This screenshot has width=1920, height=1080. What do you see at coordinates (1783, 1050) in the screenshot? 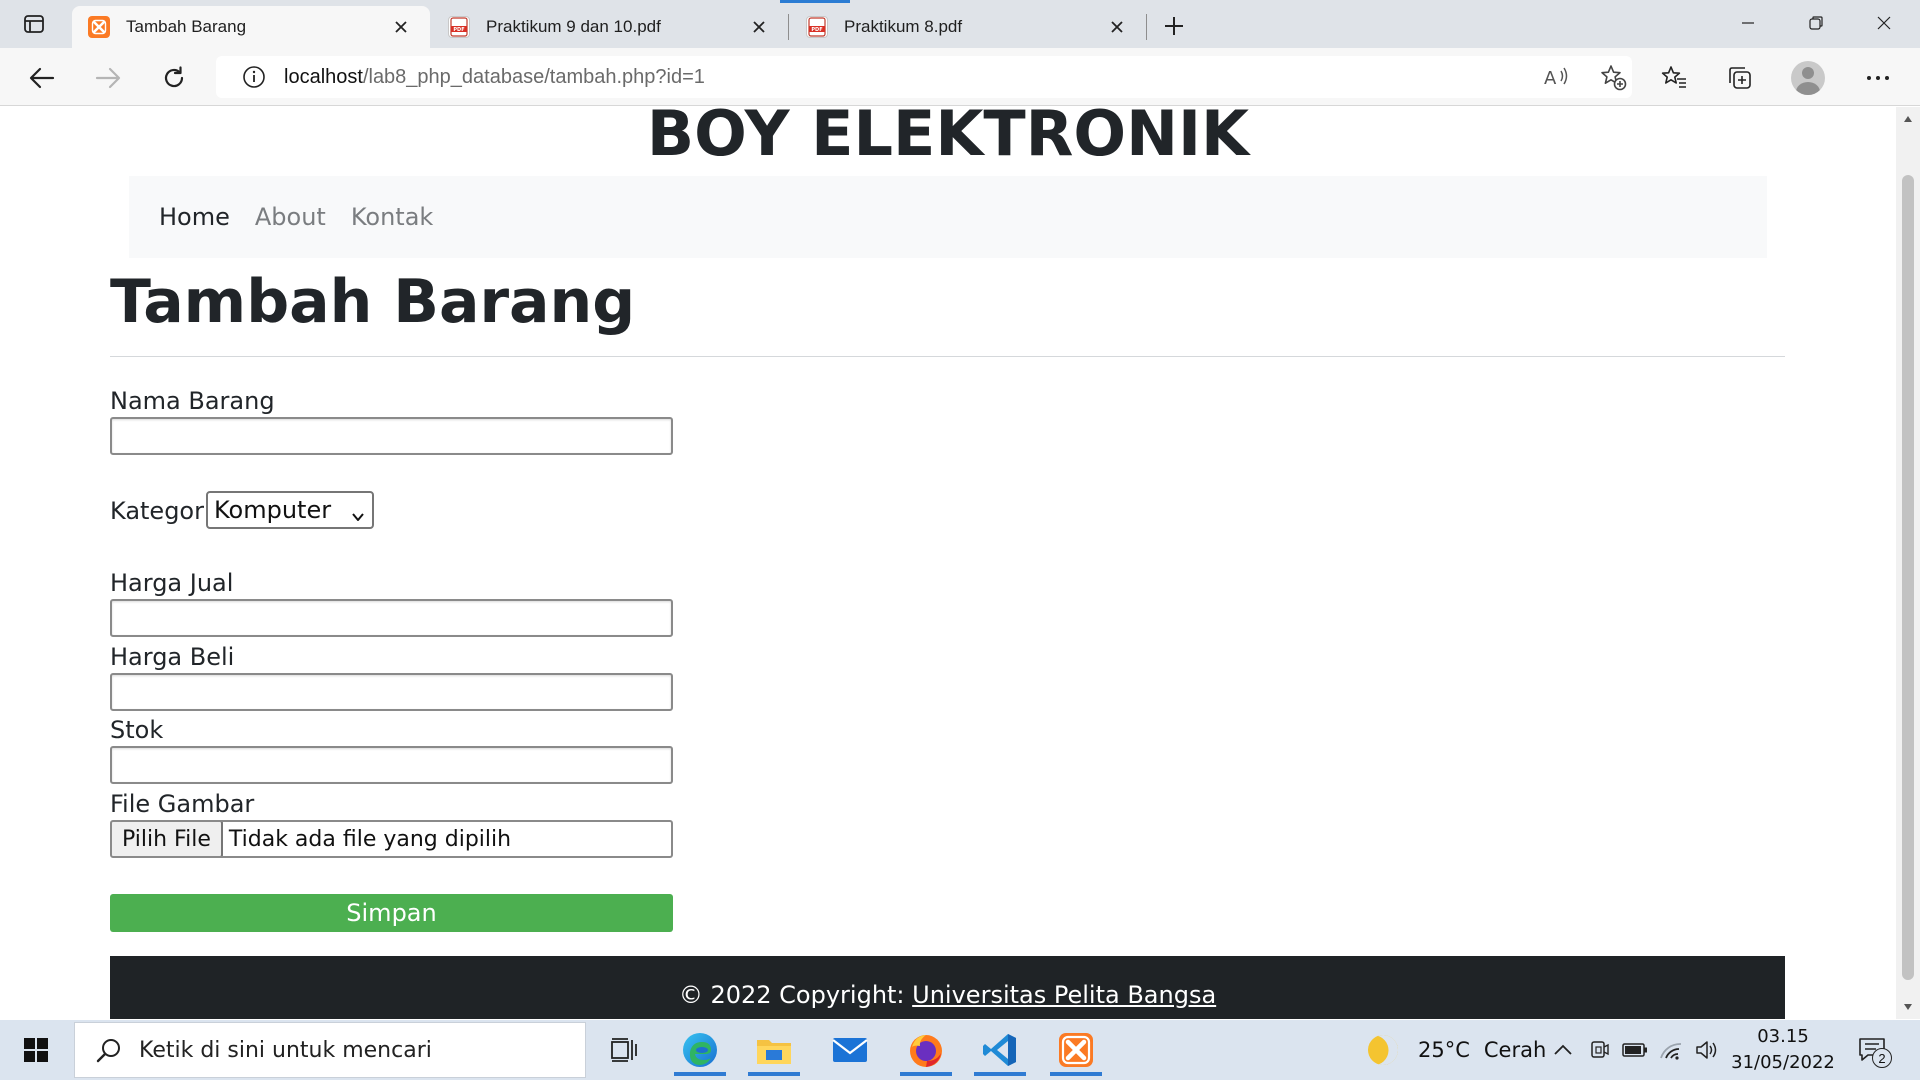
I see `taskbar-clock: 03.15 31/05/2022` at bounding box center [1783, 1050].